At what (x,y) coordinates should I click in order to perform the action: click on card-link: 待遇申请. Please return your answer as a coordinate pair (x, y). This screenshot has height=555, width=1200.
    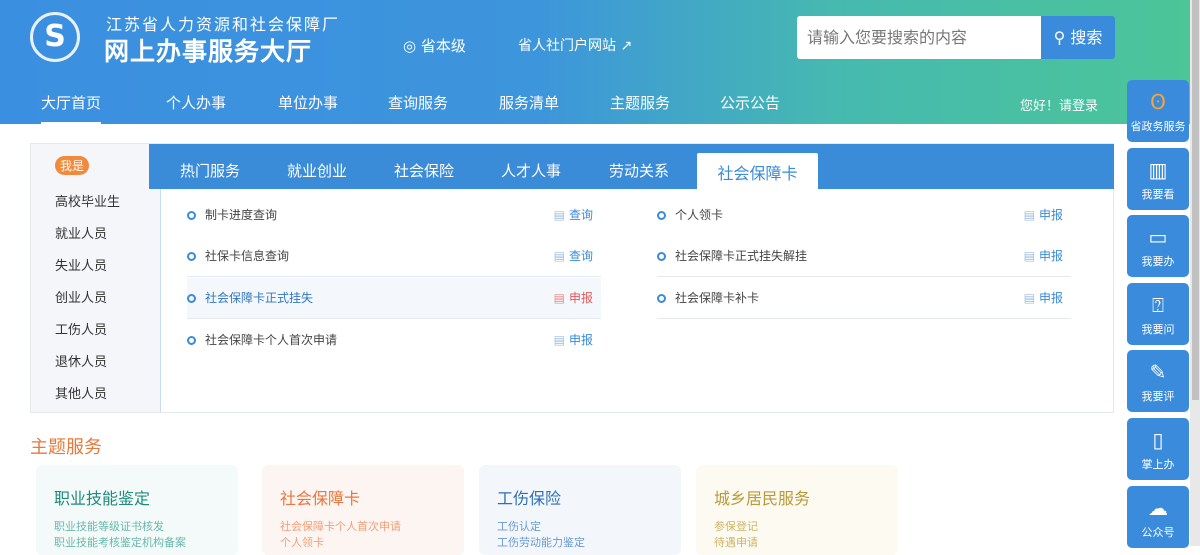
    Looking at the image, I should click on (806, 543).